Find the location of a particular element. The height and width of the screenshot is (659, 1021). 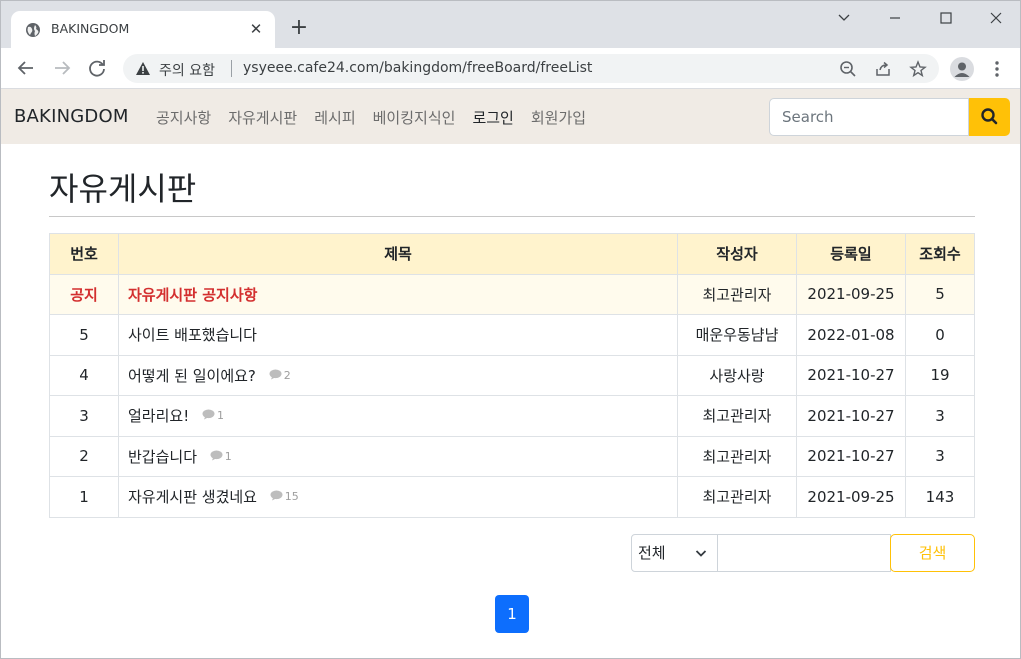

back-arrow-icon is located at coordinates (26, 68).